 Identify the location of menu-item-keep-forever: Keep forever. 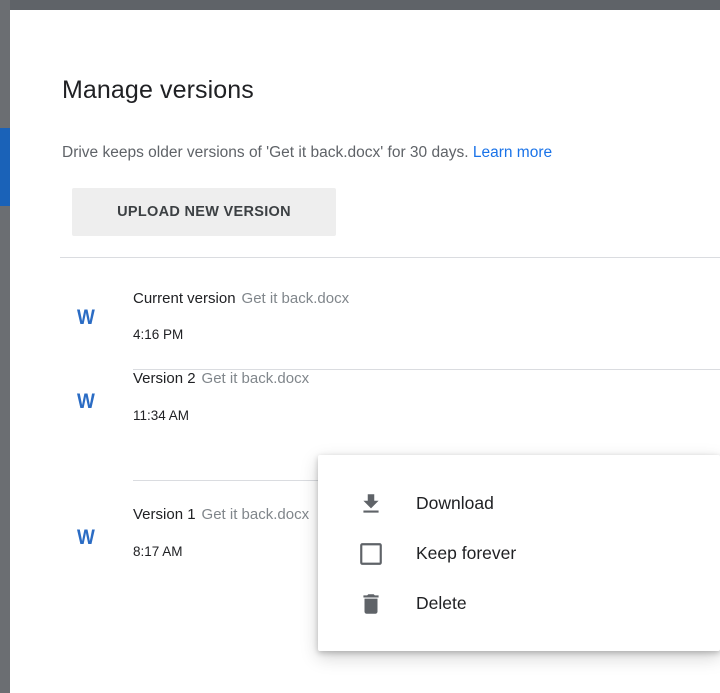
(519, 553).